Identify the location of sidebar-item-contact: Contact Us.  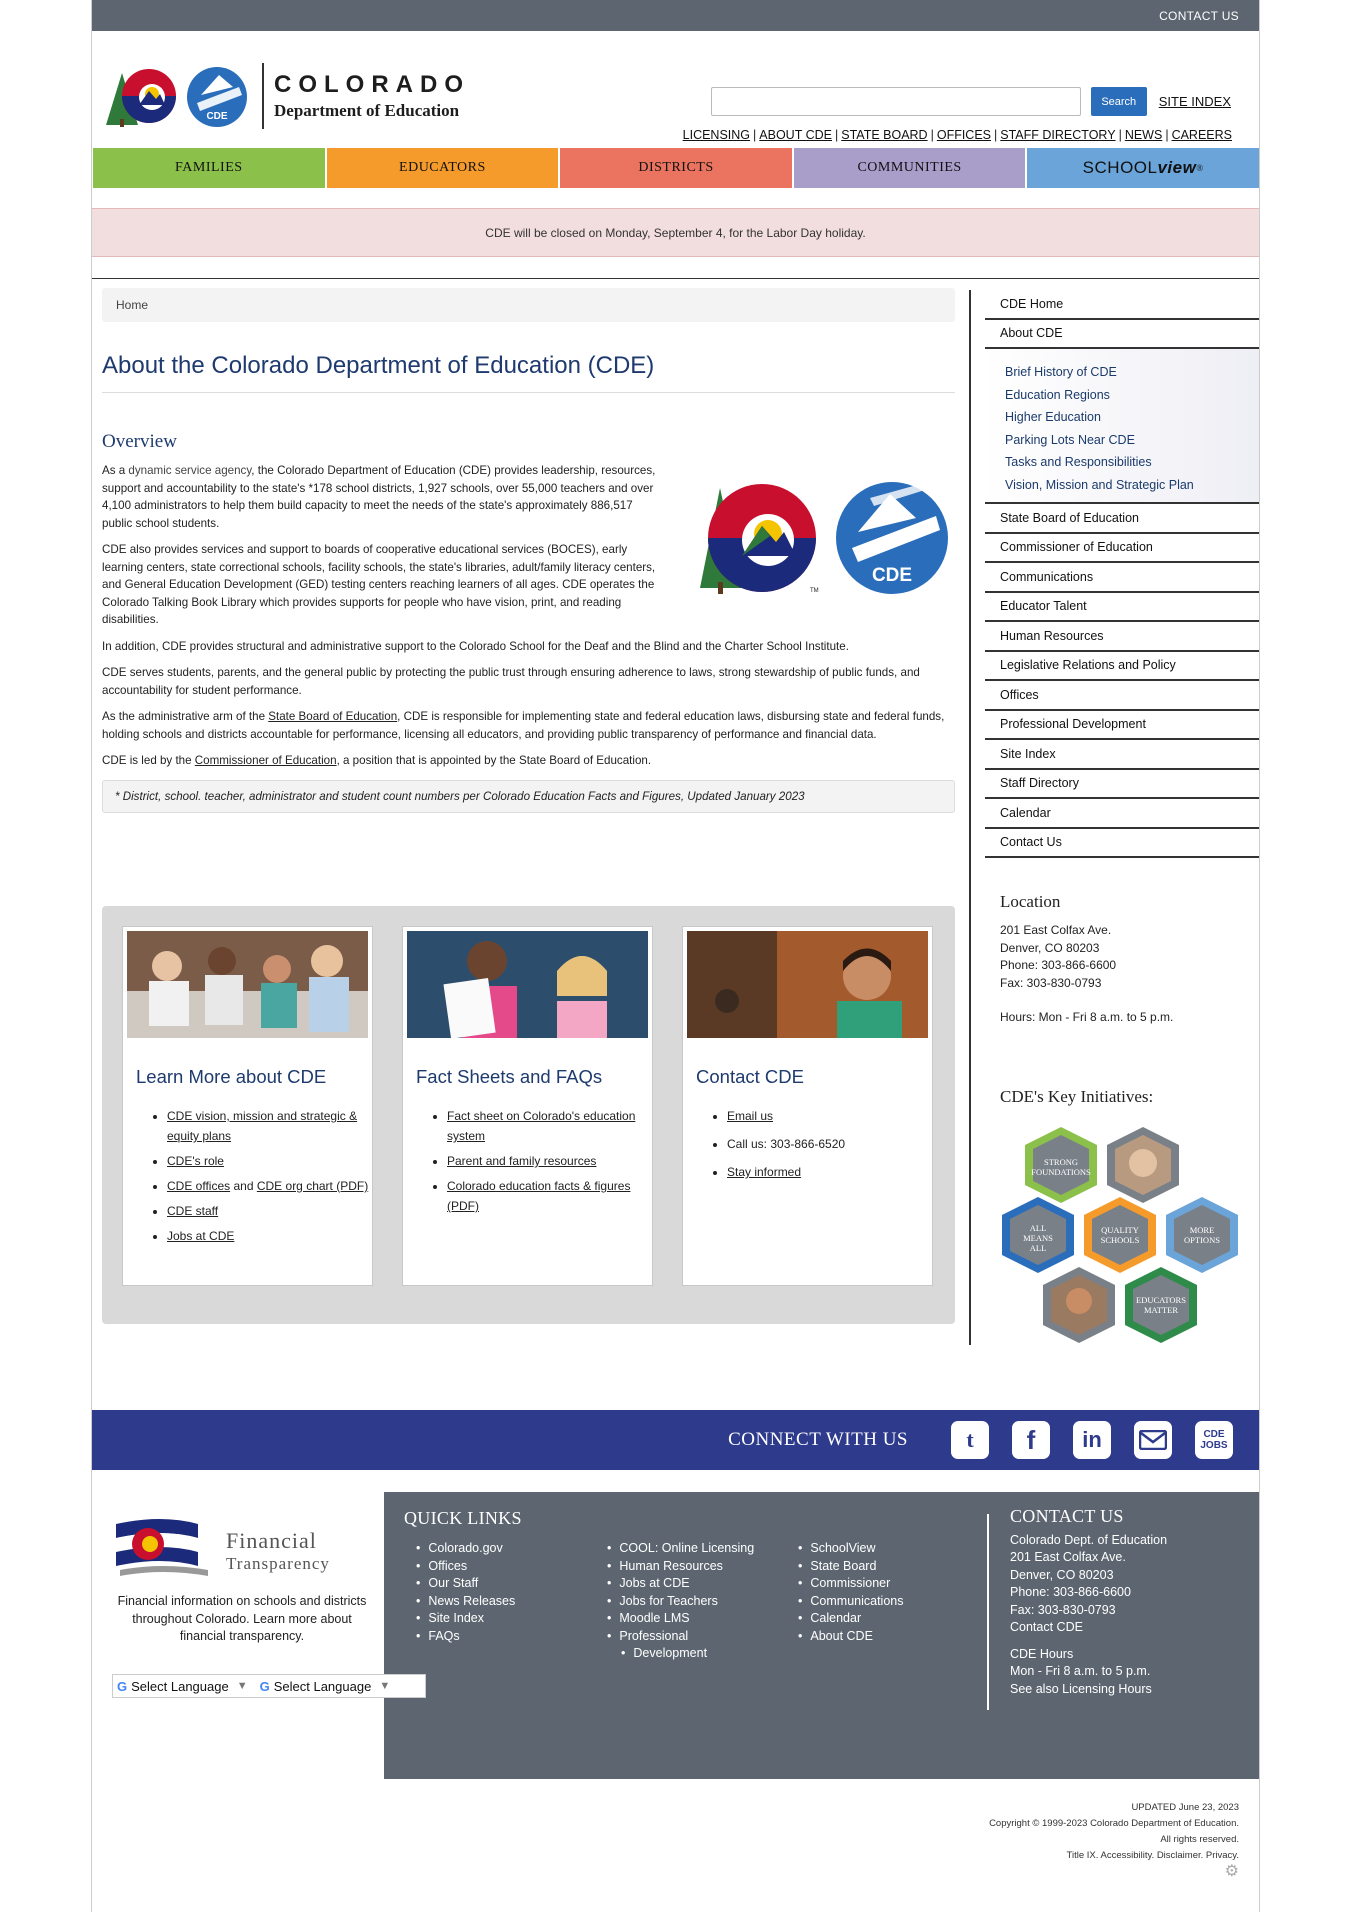
(1122, 843).